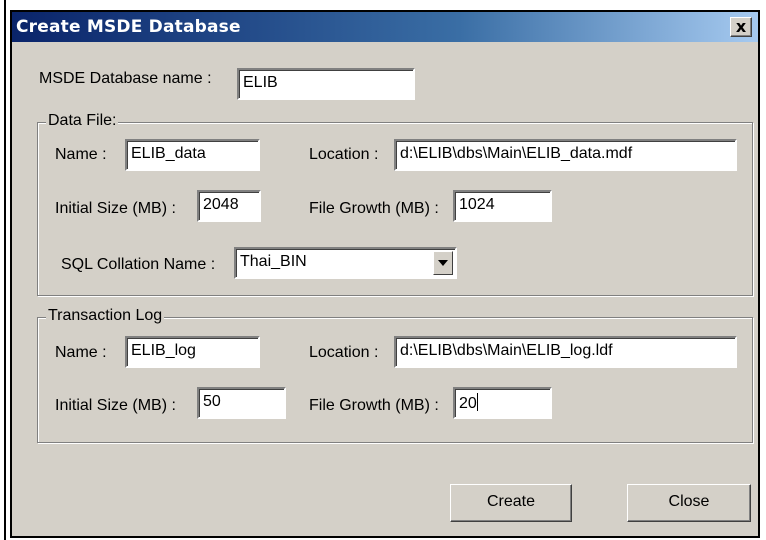 The width and height of the screenshot is (766, 540). Describe the element at coordinates (115, 405) in the screenshot. I see `log-initial-size-label: Initial Size (MB) :` at that location.